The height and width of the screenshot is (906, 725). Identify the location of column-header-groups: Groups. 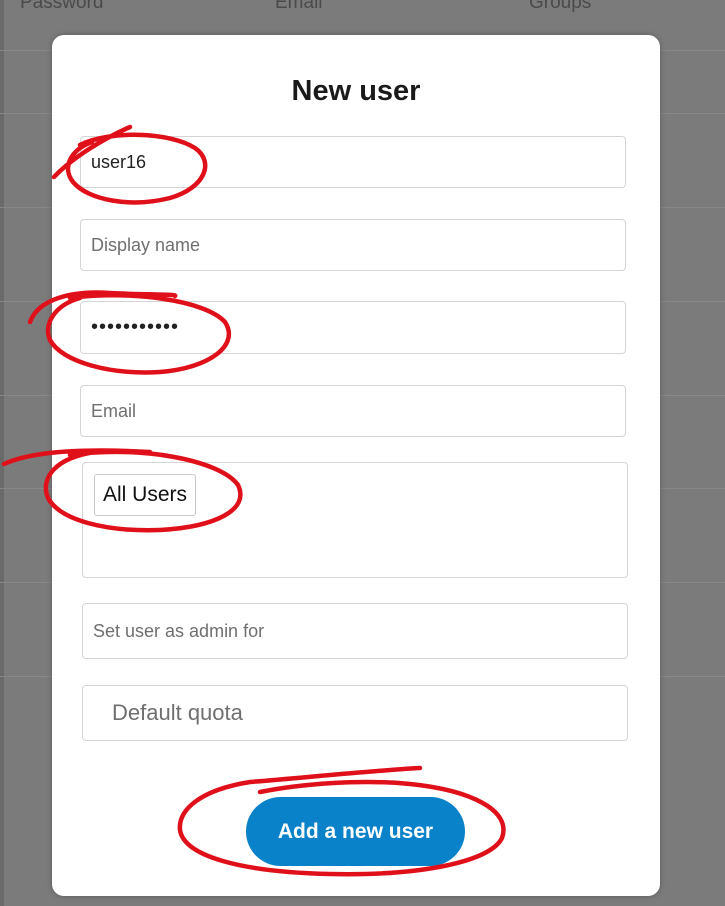
(560, 6).